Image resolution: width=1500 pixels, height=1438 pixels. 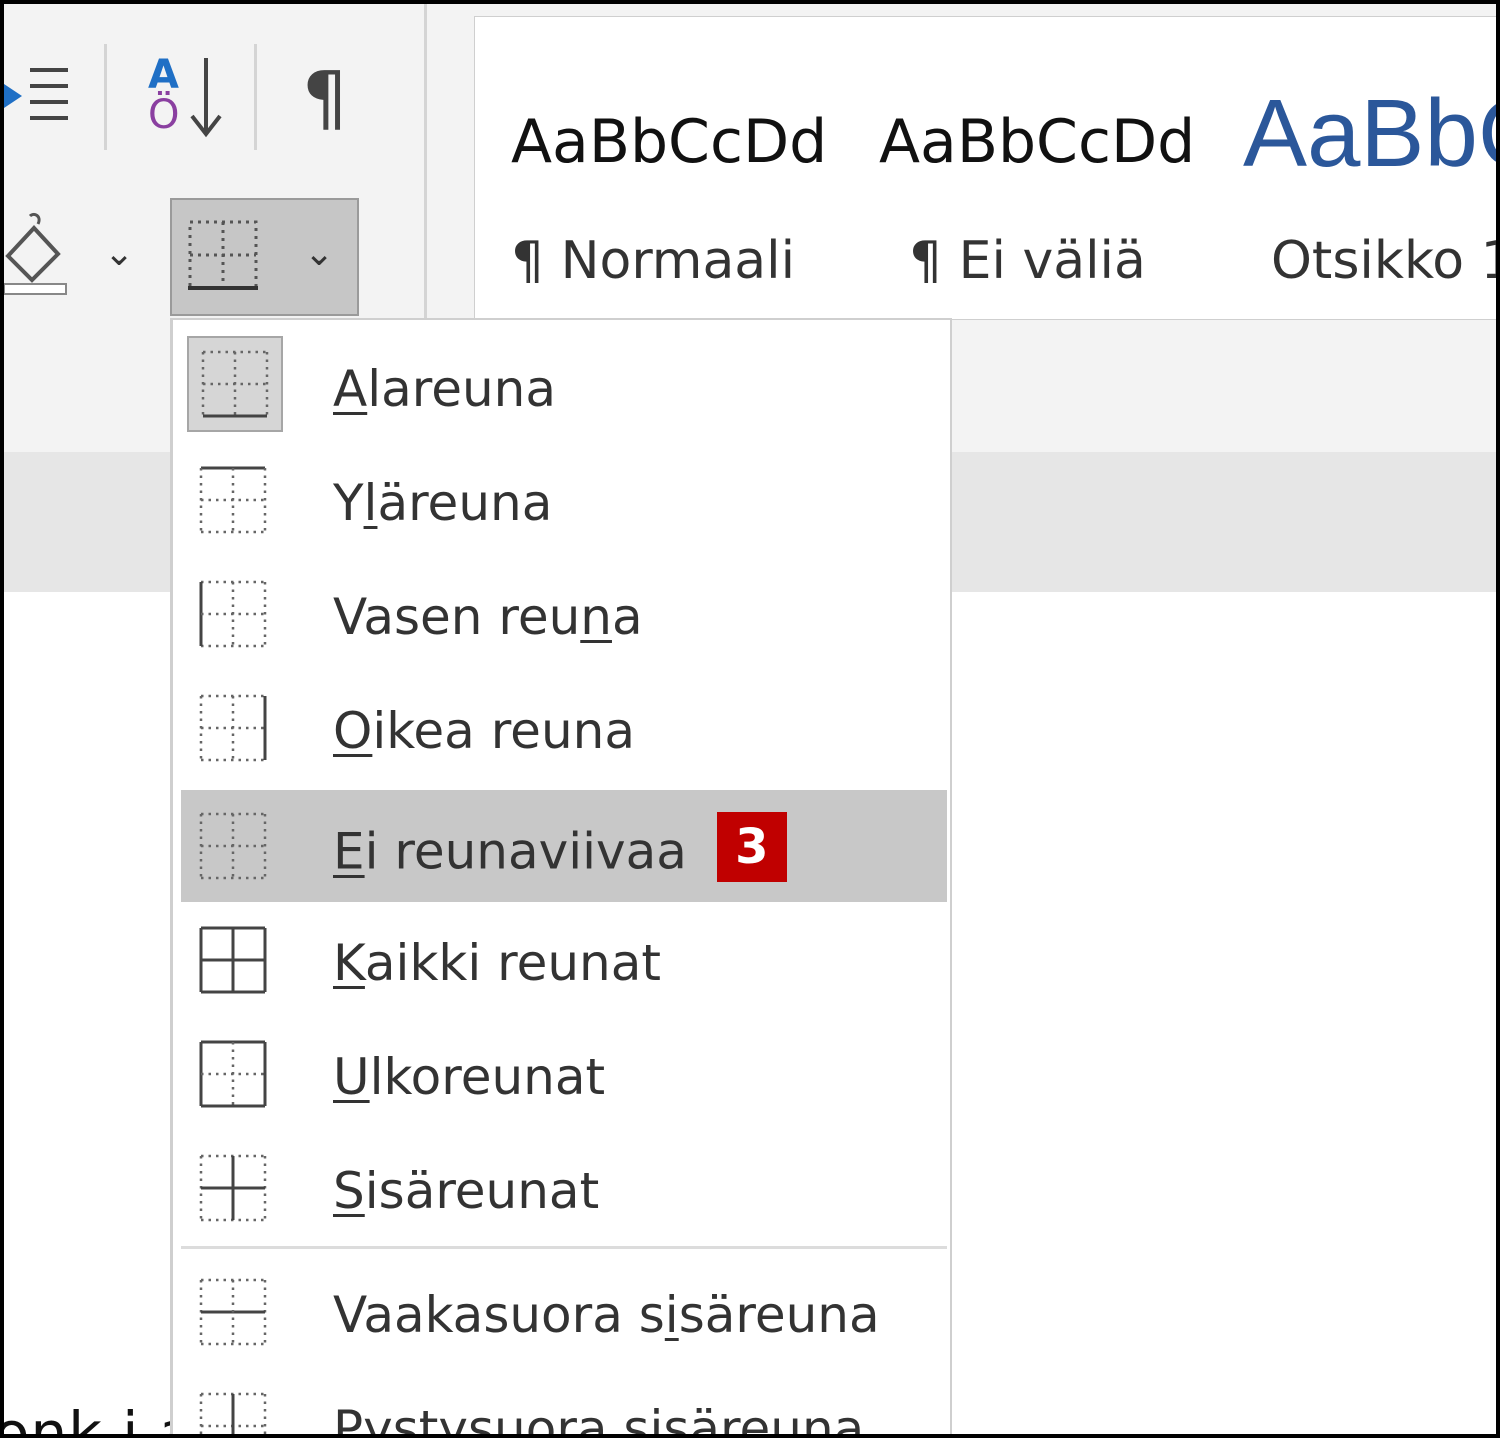 I want to click on borders-dropdown-icon: ⌄, so click(x=319, y=253).